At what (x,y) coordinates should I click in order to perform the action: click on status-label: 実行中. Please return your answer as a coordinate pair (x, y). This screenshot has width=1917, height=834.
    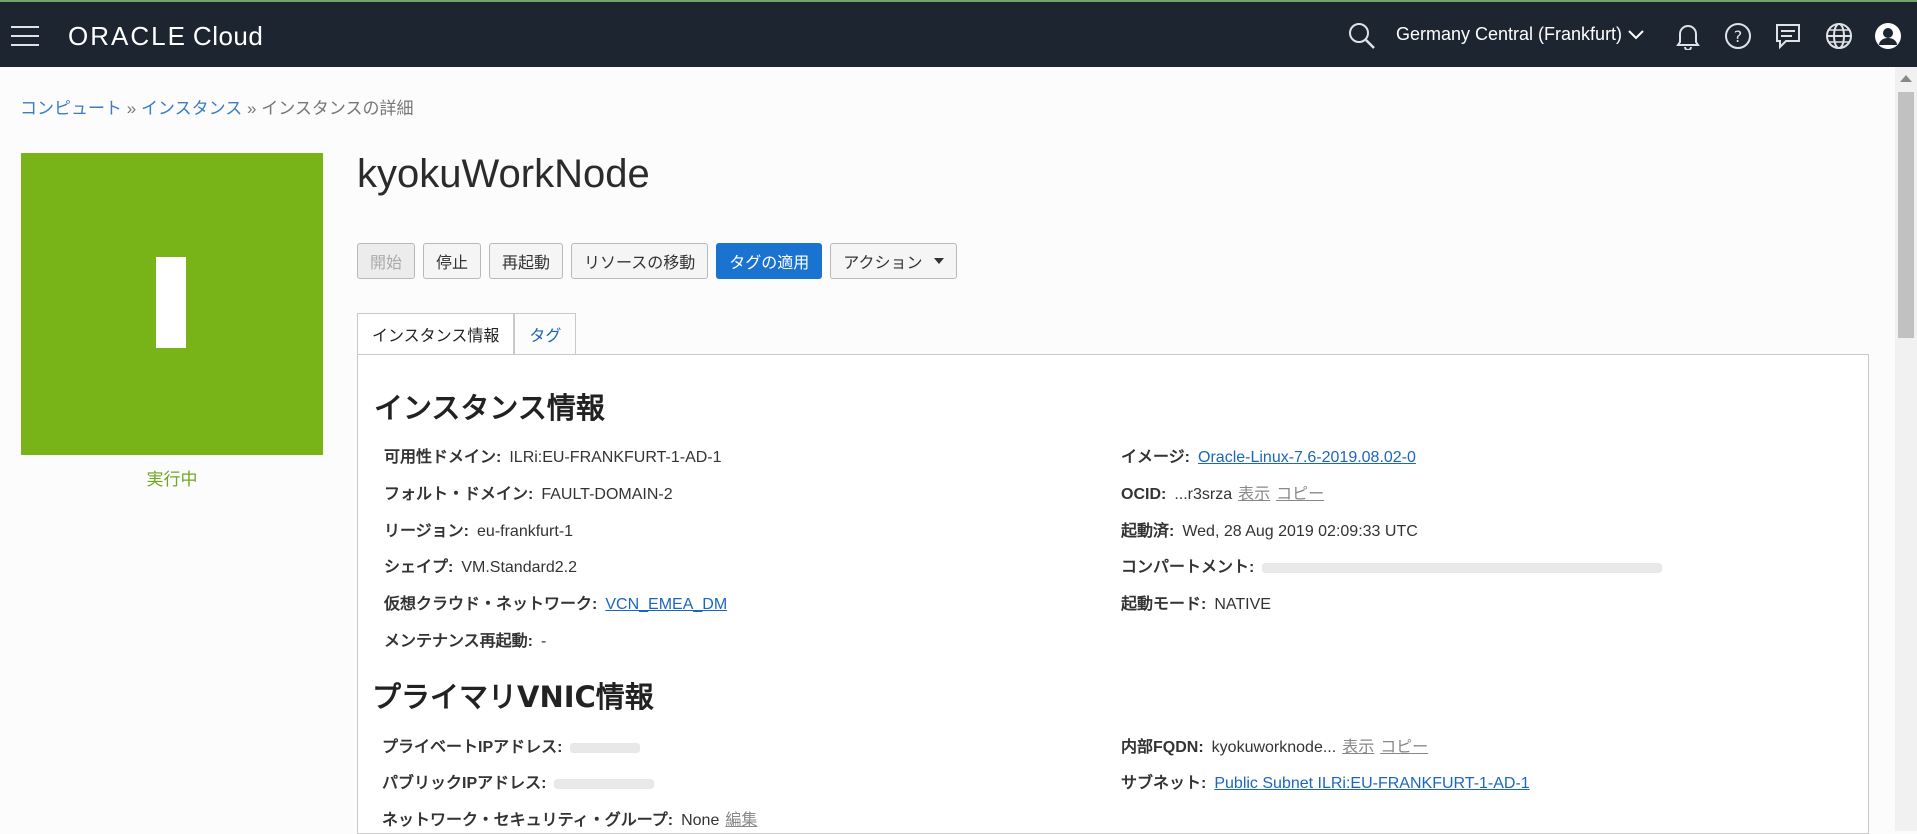
    Looking at the image, I should click on (172, 479).